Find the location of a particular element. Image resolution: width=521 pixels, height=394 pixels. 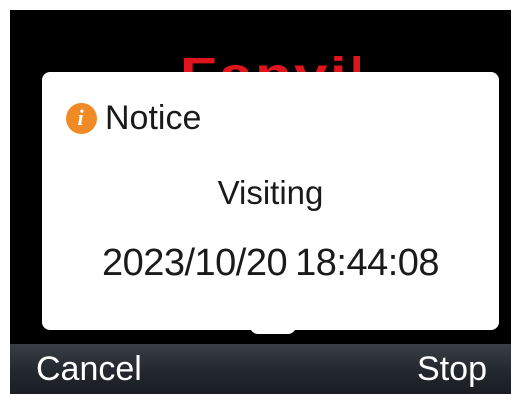

stop-softkey: Stop is located at coordinates (452, 369).